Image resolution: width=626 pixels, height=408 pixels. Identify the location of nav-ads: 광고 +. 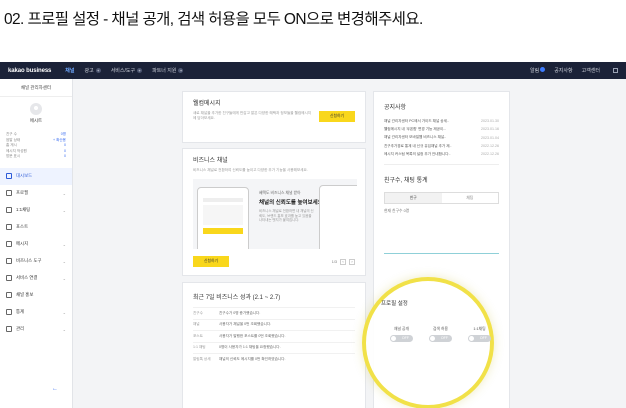
(93, 70).